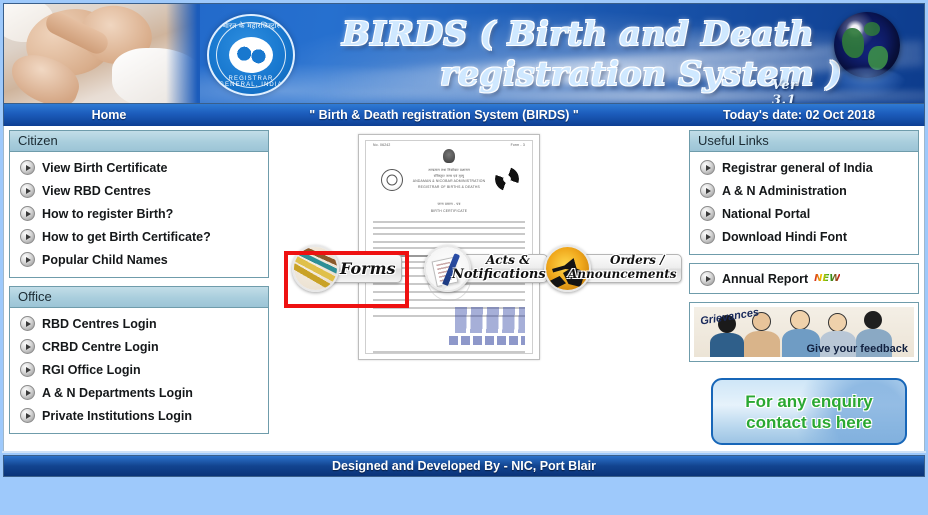 The width and height of the screenshot is (928, 515). What do you see at coordinates (126, 236) in the screenshot?
I see `sidebar-item-label: How to get Birth Certificate?` at bounding box center [126, 236].